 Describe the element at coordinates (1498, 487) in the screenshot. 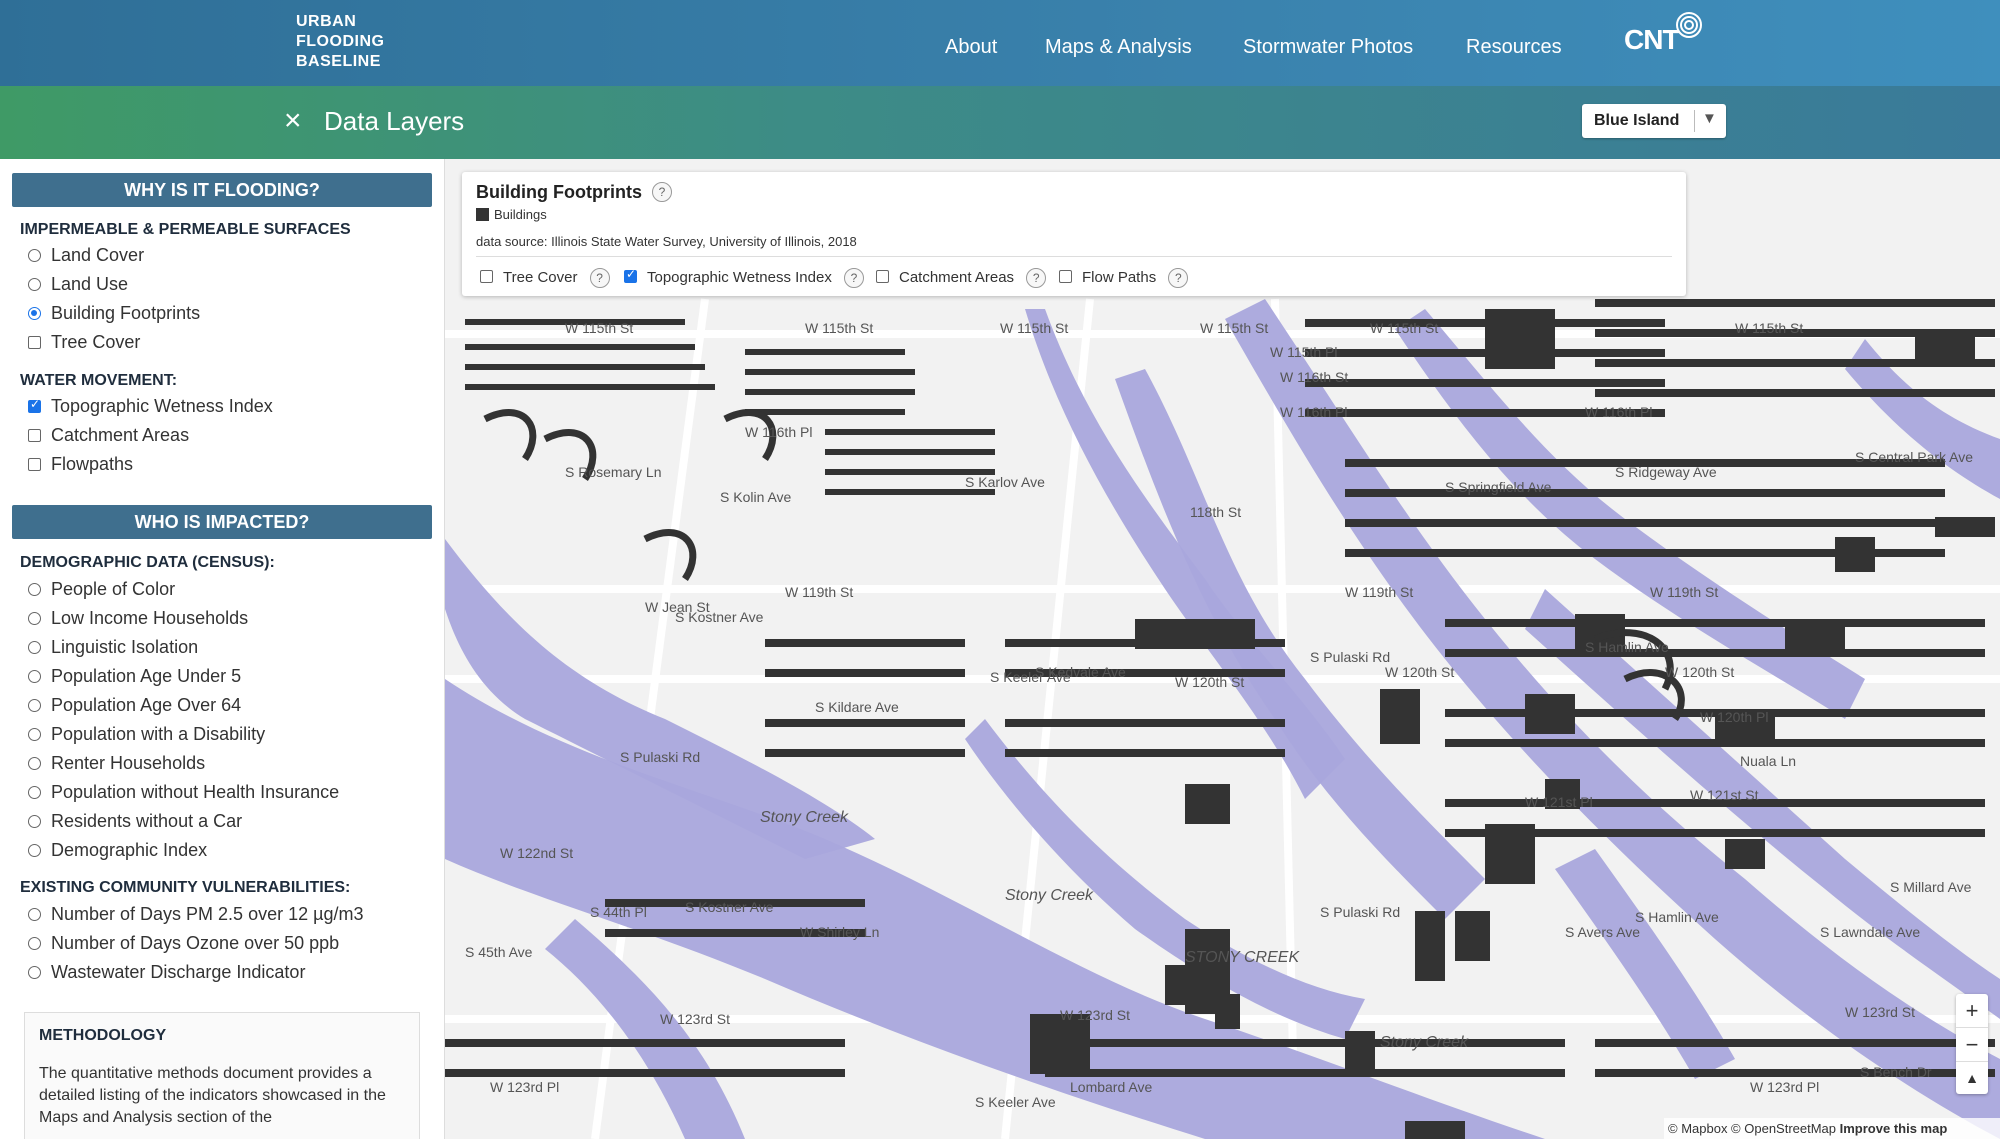

I see `street-label: S Springfield Ave` at that location.